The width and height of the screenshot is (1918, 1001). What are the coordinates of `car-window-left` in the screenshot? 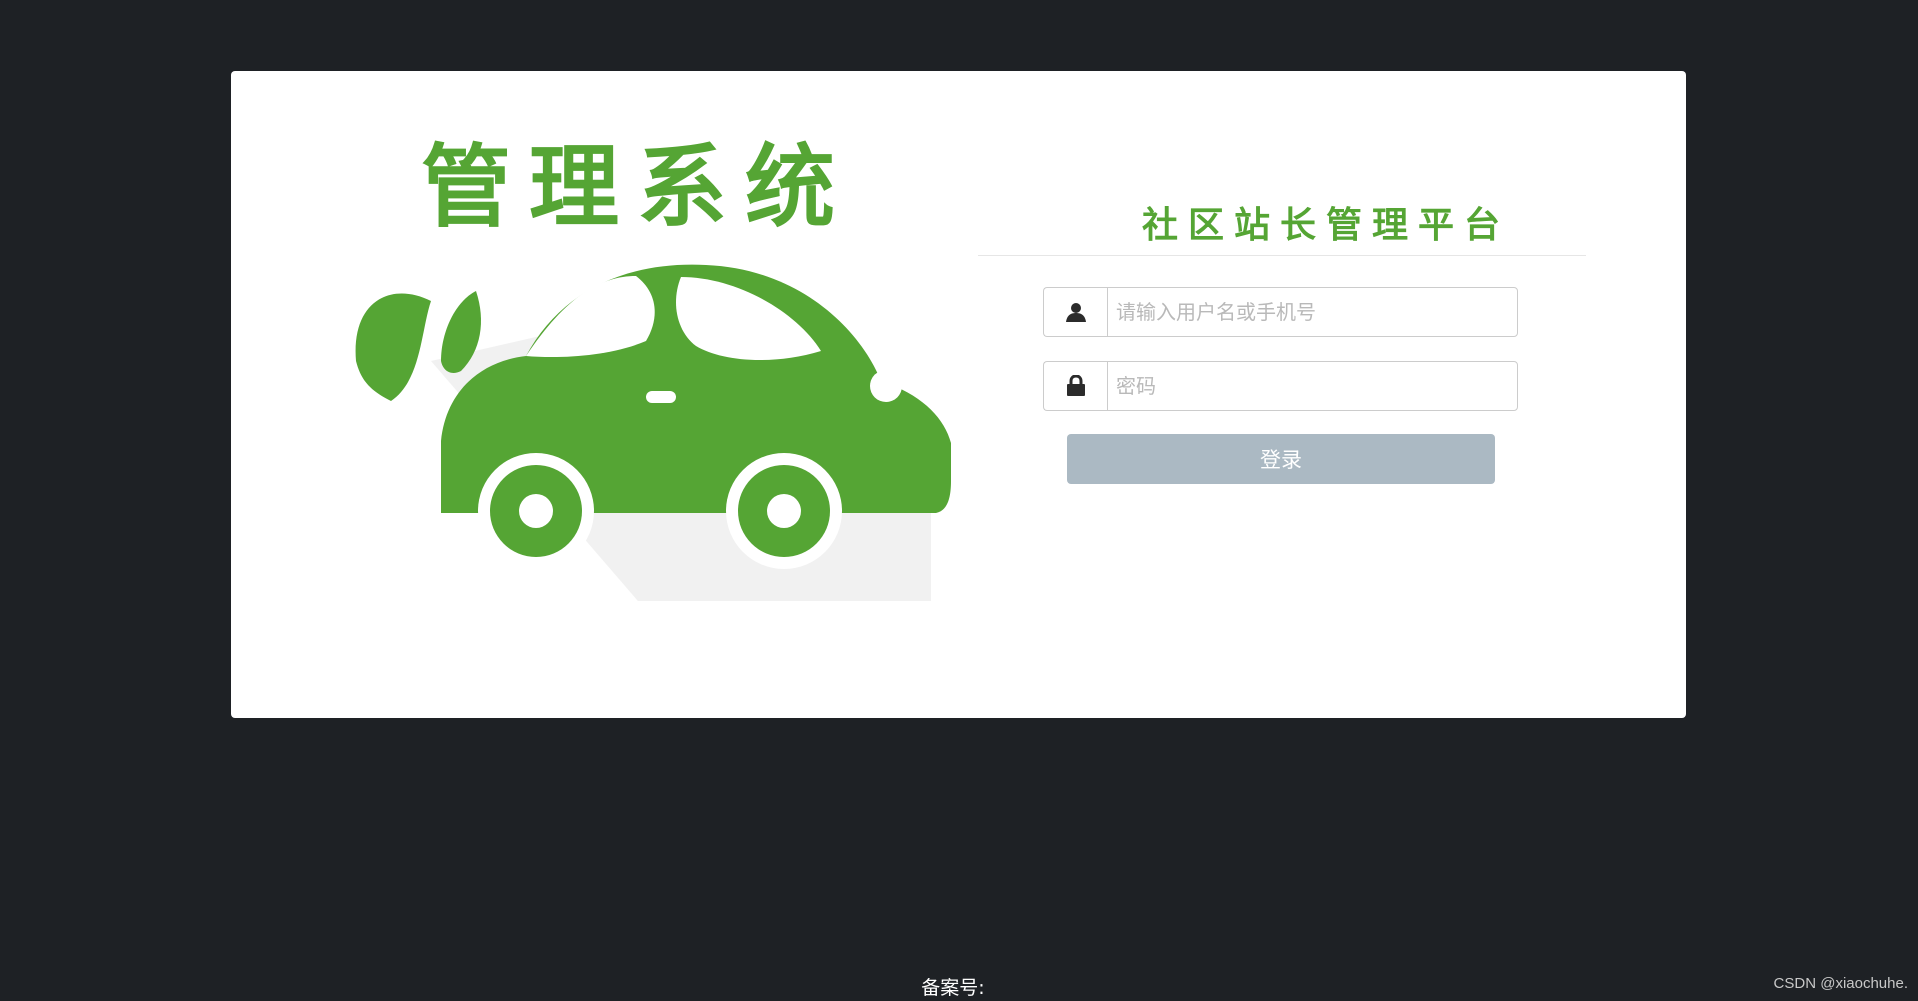 It's located at (590, 317).